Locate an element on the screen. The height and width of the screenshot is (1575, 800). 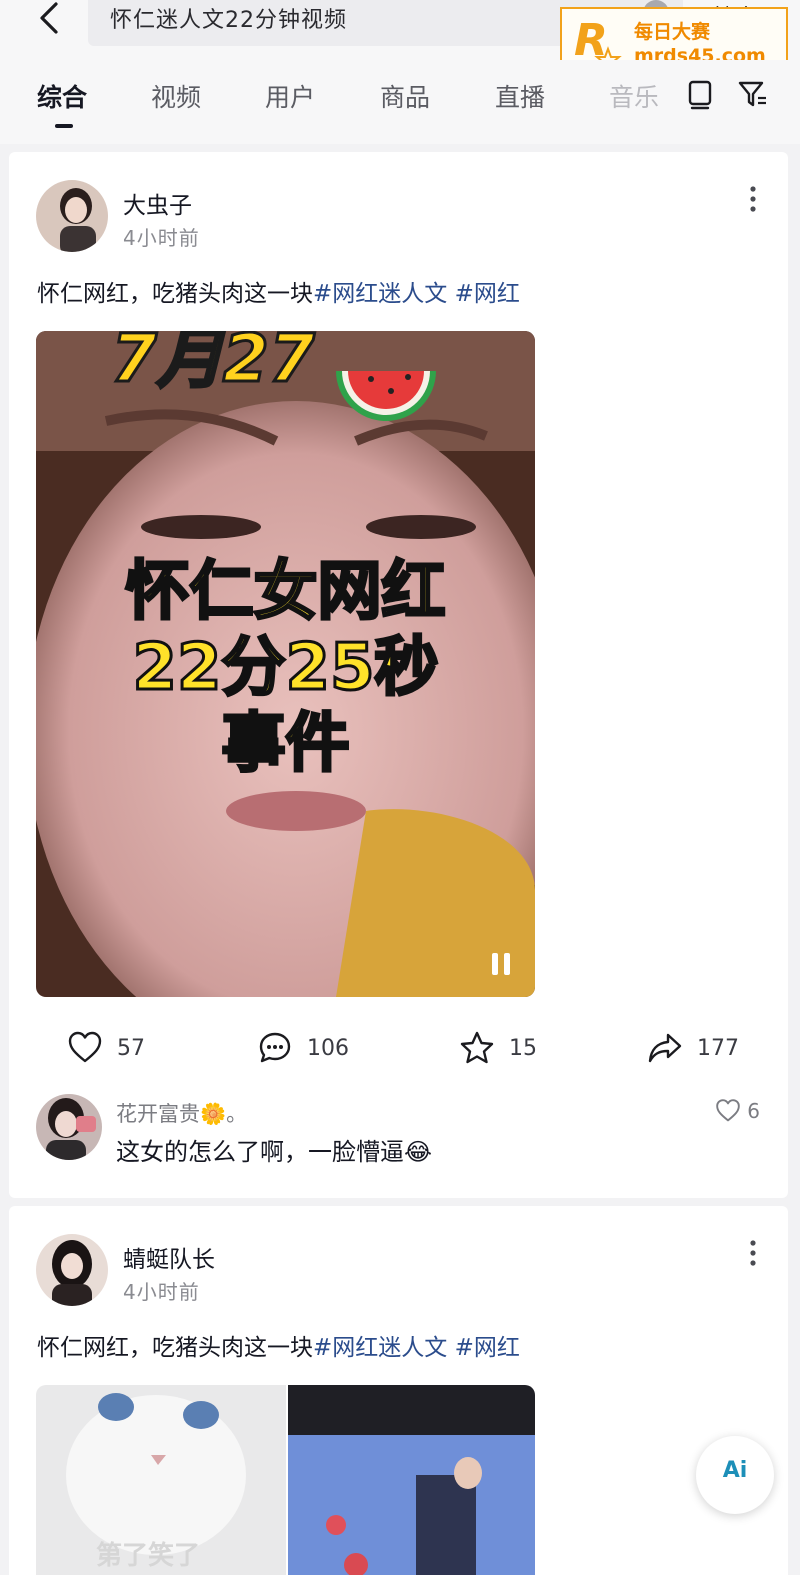
filter-icon is located at coordinates (752, 94).